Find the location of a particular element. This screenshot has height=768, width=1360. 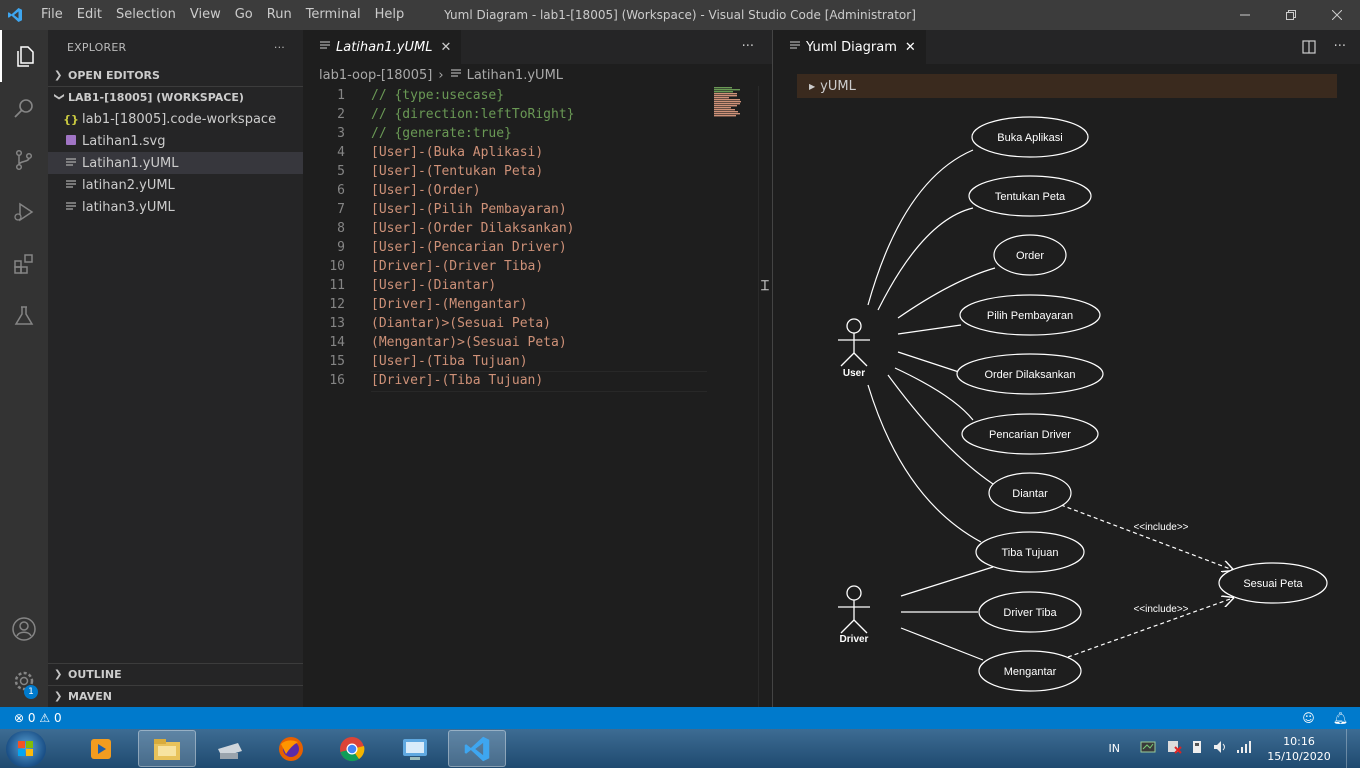

code-line: 12 [Driver]-(Mengantar) is located at coordinates (537, 304).